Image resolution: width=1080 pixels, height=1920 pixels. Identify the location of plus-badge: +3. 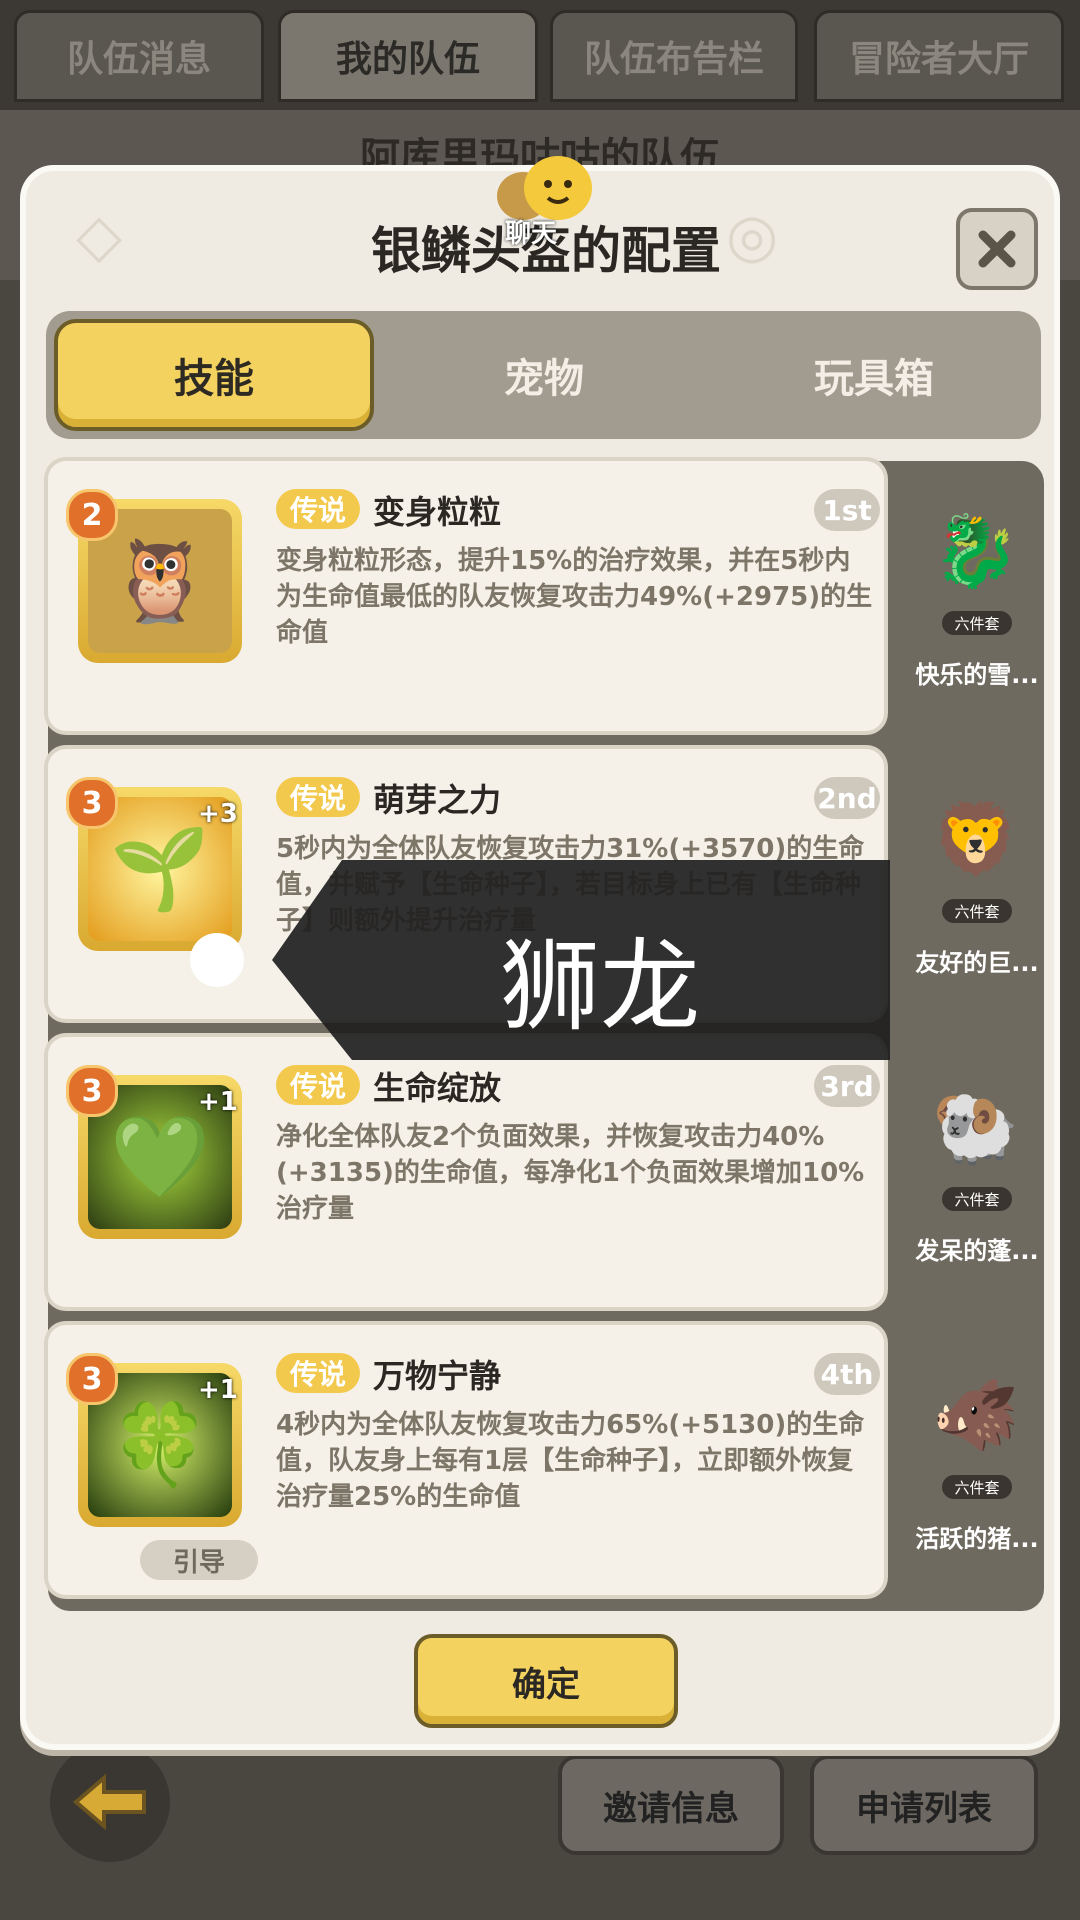
(218, 814).